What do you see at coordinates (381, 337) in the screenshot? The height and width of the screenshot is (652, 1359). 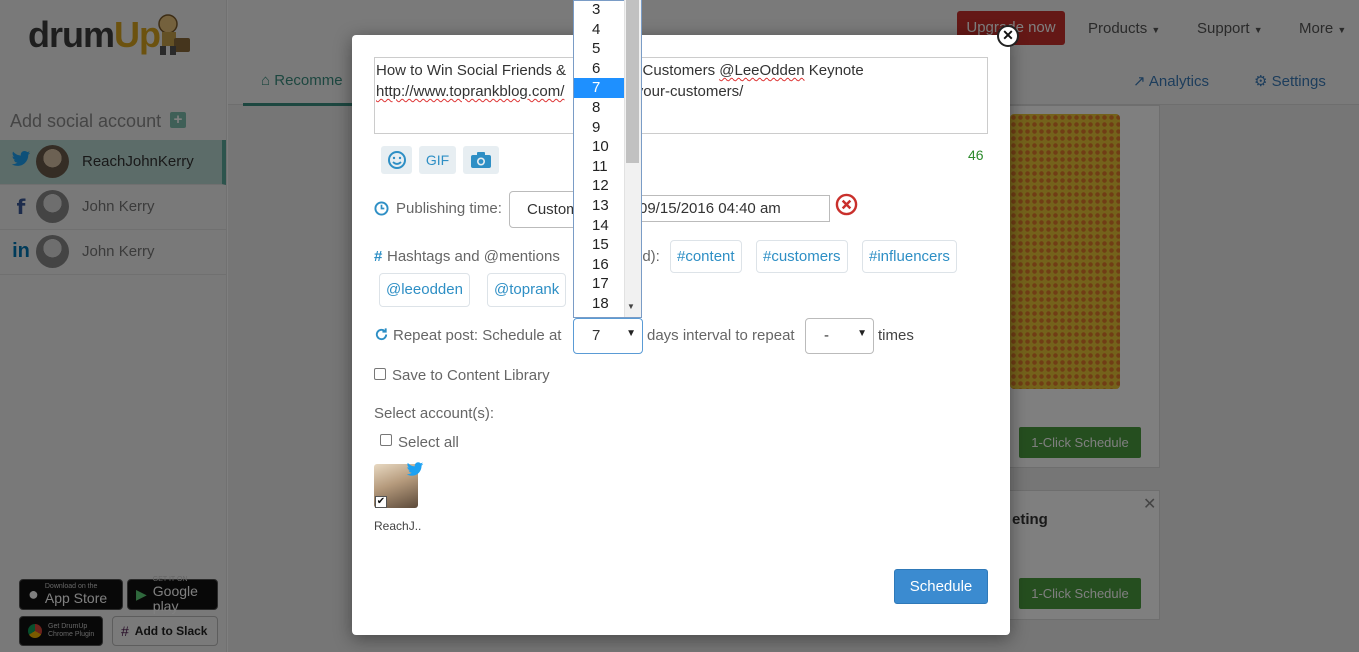 I see `refresh-icon` at bounding box center [381, 337].